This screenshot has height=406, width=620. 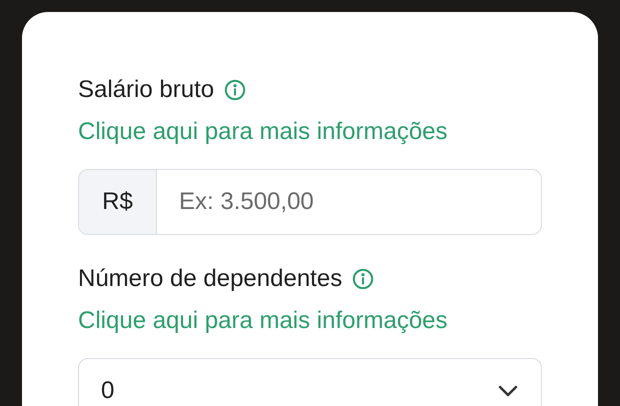 I want to click on currency-prefix: R$, so click(x=118, y=202).